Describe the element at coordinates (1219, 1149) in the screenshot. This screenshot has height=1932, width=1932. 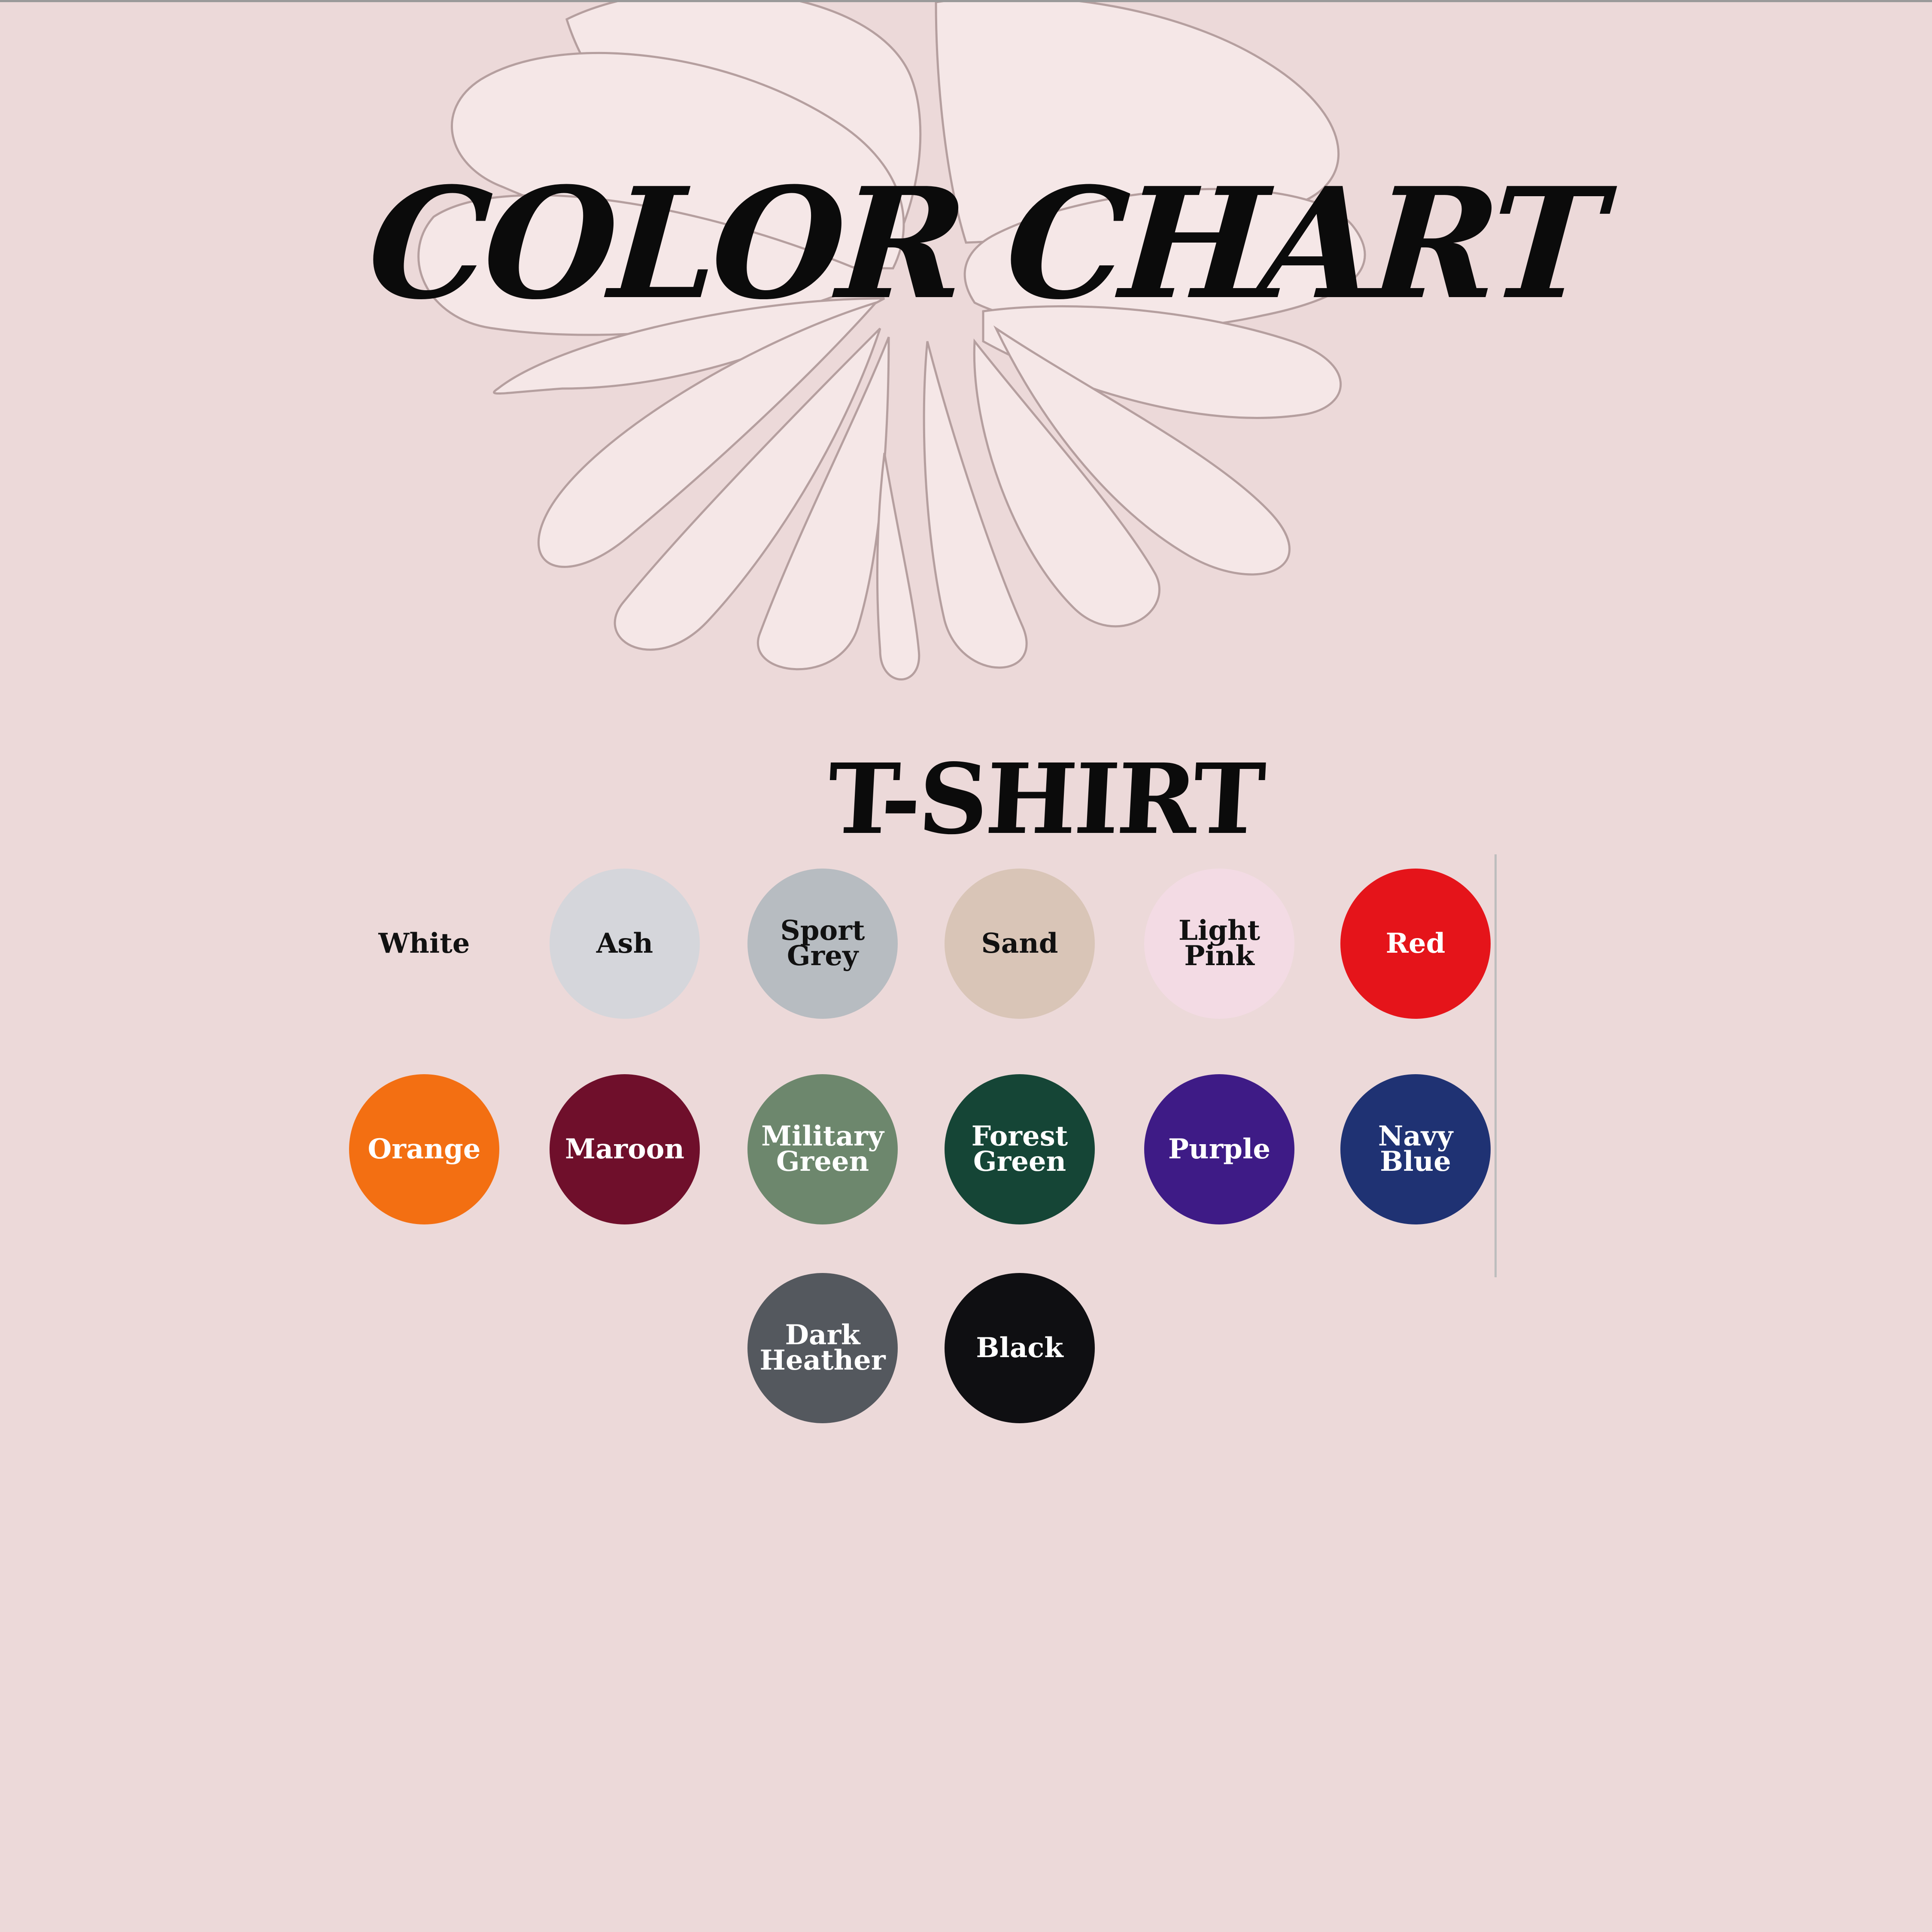
I see `swatch-purple: Purple` at that location.